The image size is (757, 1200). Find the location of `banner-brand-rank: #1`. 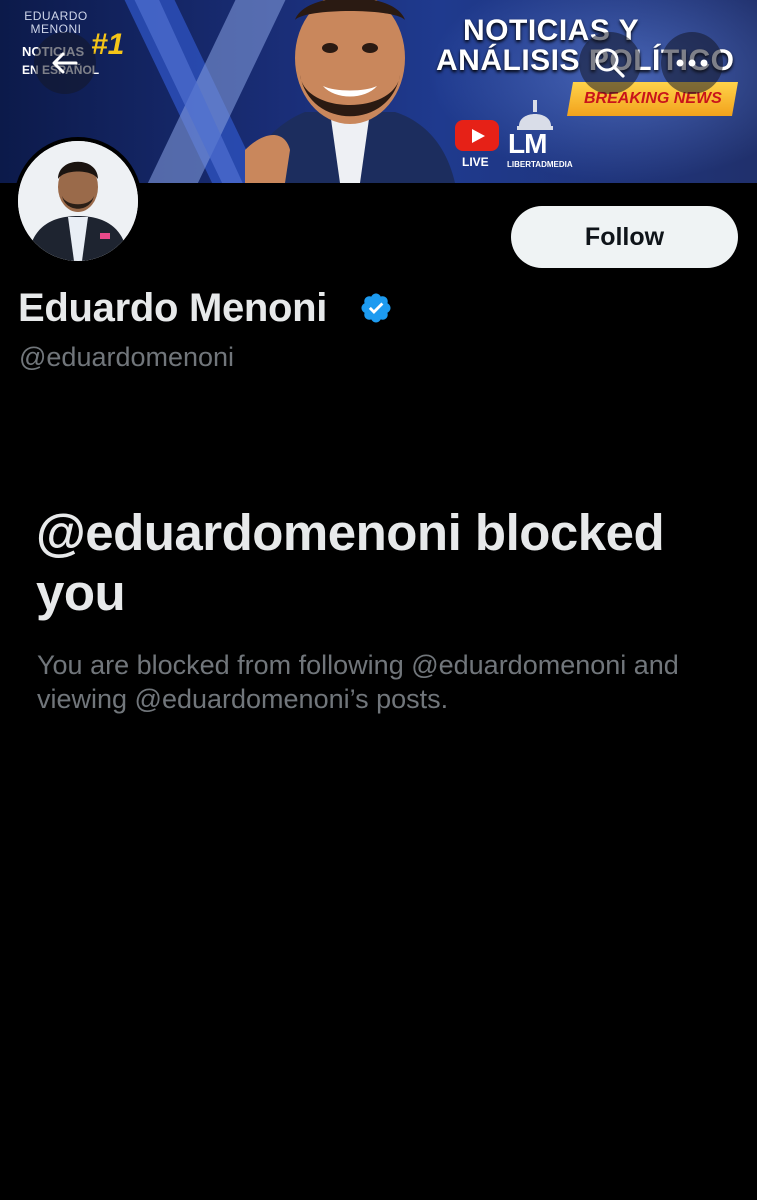

banner-brand-rank: #1 is located at coordinates (108, 44).